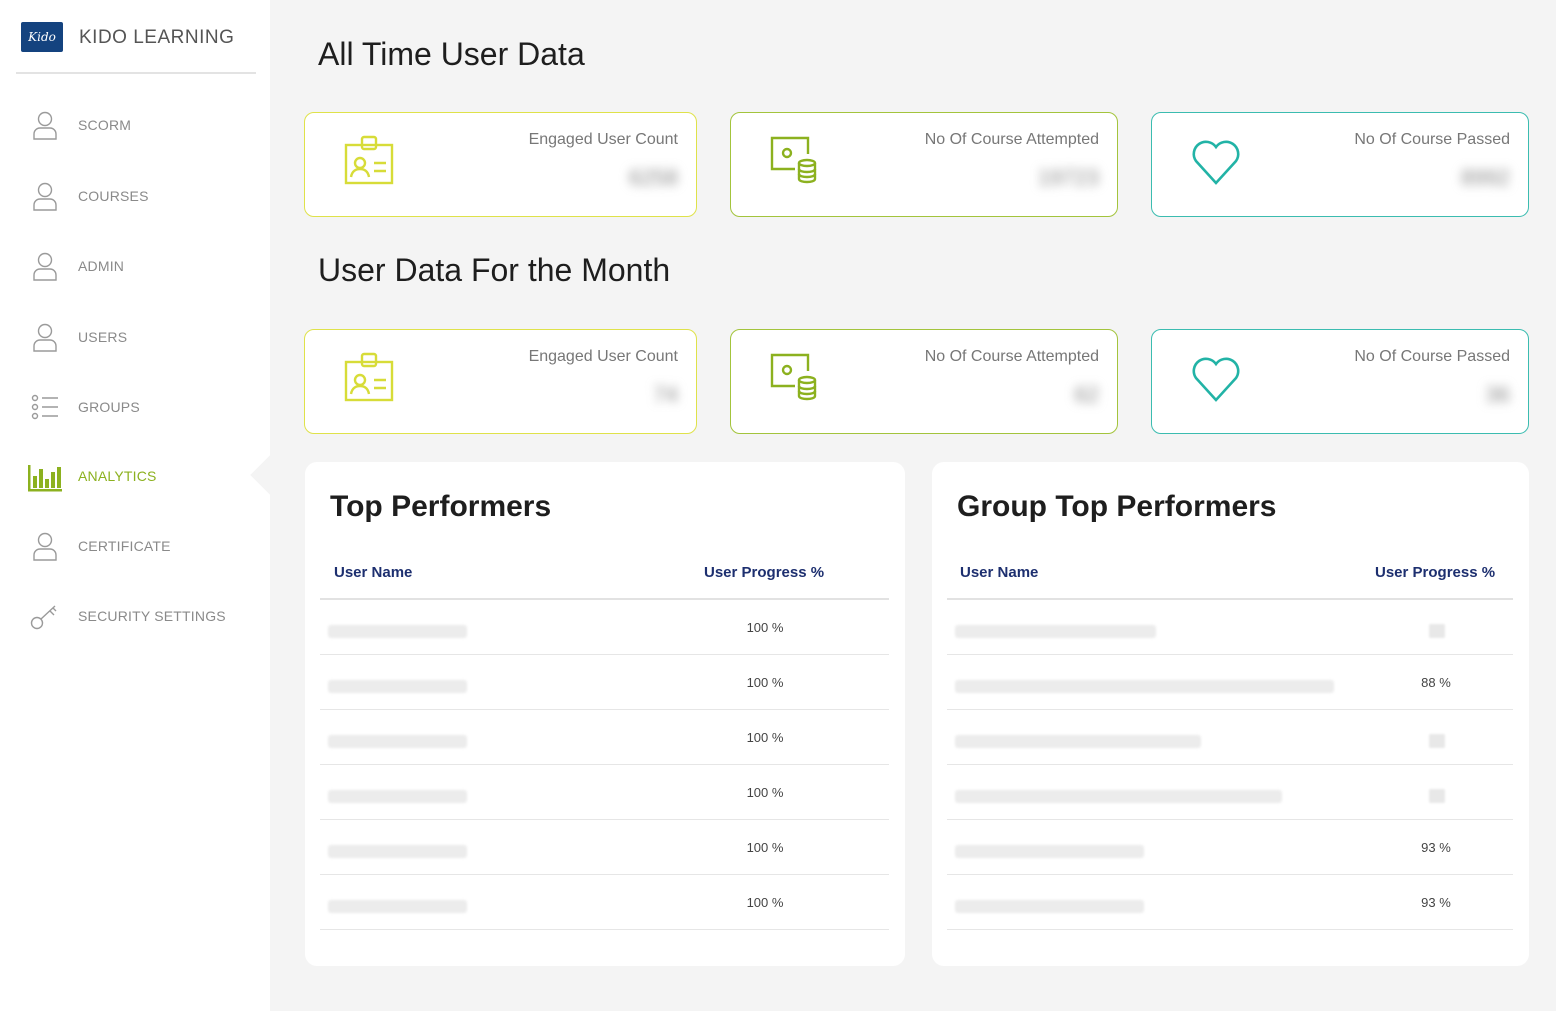 The width and height of the screenshot is (1556, 1011). What do you see at coordinates (924, 381) in the screenshot?
I see `month-attempted-card: No Of Course Attempted 62` at bounding box center [924, 381].